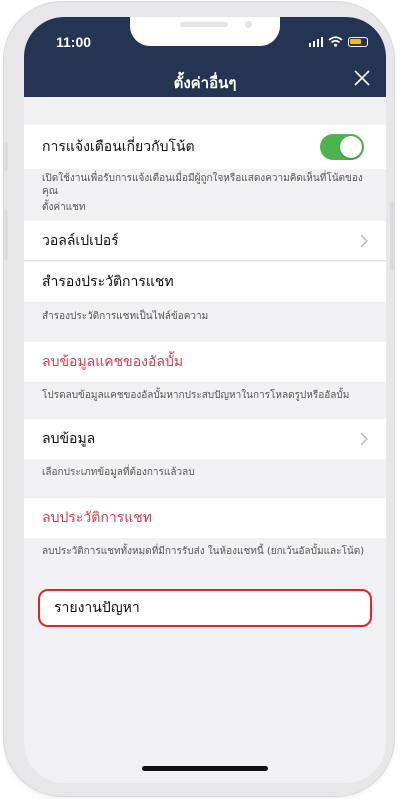 This screenshot has width=400, height=799. Describe the element at coordinates (205, 83) in the screenshot. I see `page-title: ตั้งค่าอื่นๆ` at that location.